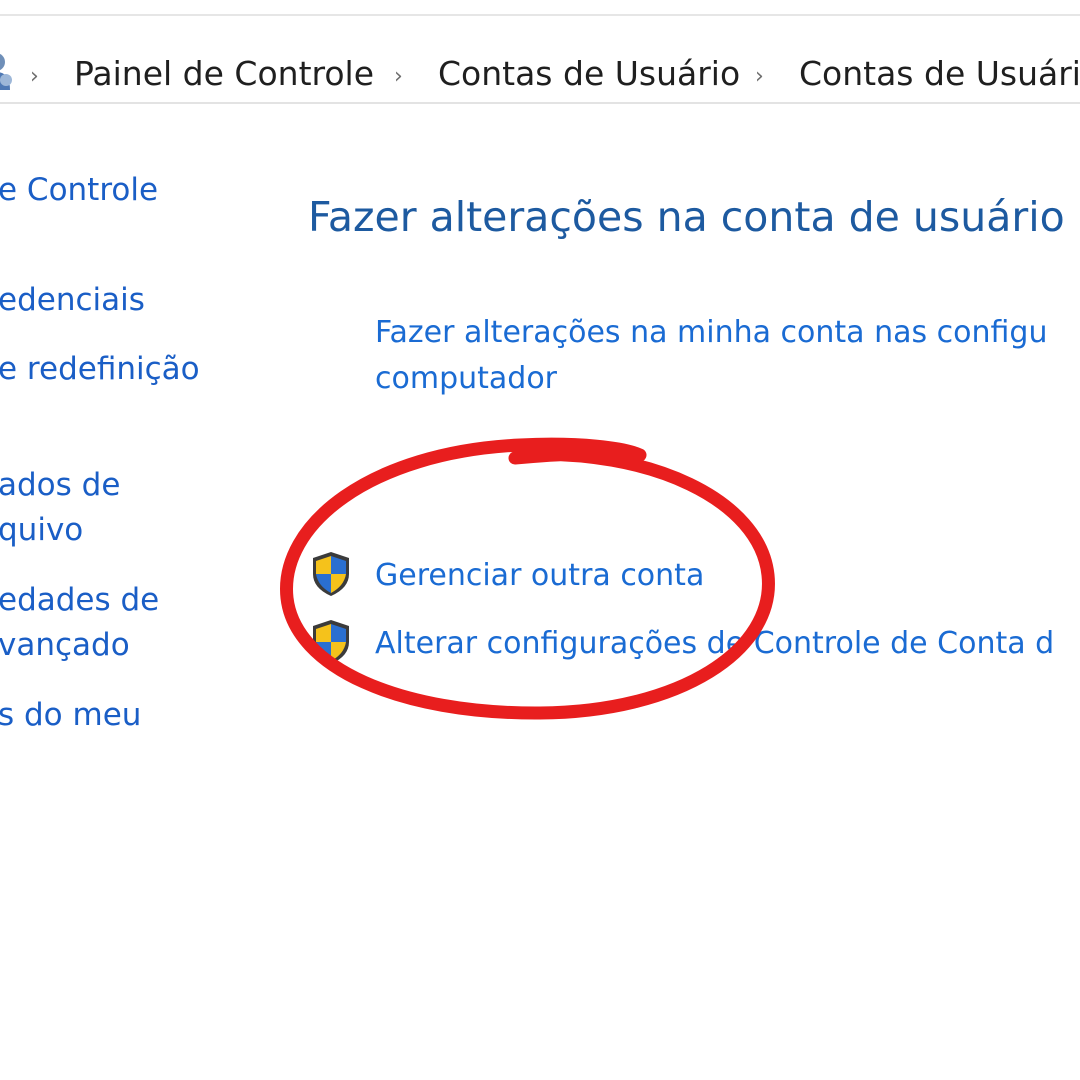  Describe the element at coordinates (589, 73) in the screenshot. I see `breadcrumb-contas-de-usuario: Contas de Usuário` at that location.